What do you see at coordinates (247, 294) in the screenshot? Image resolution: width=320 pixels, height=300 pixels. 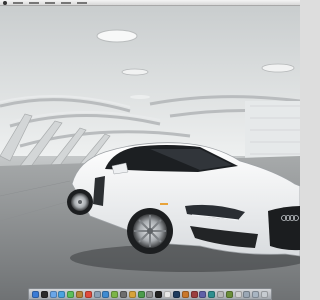 I see `downloads-stack-icon` at bounding box center [247, 294].